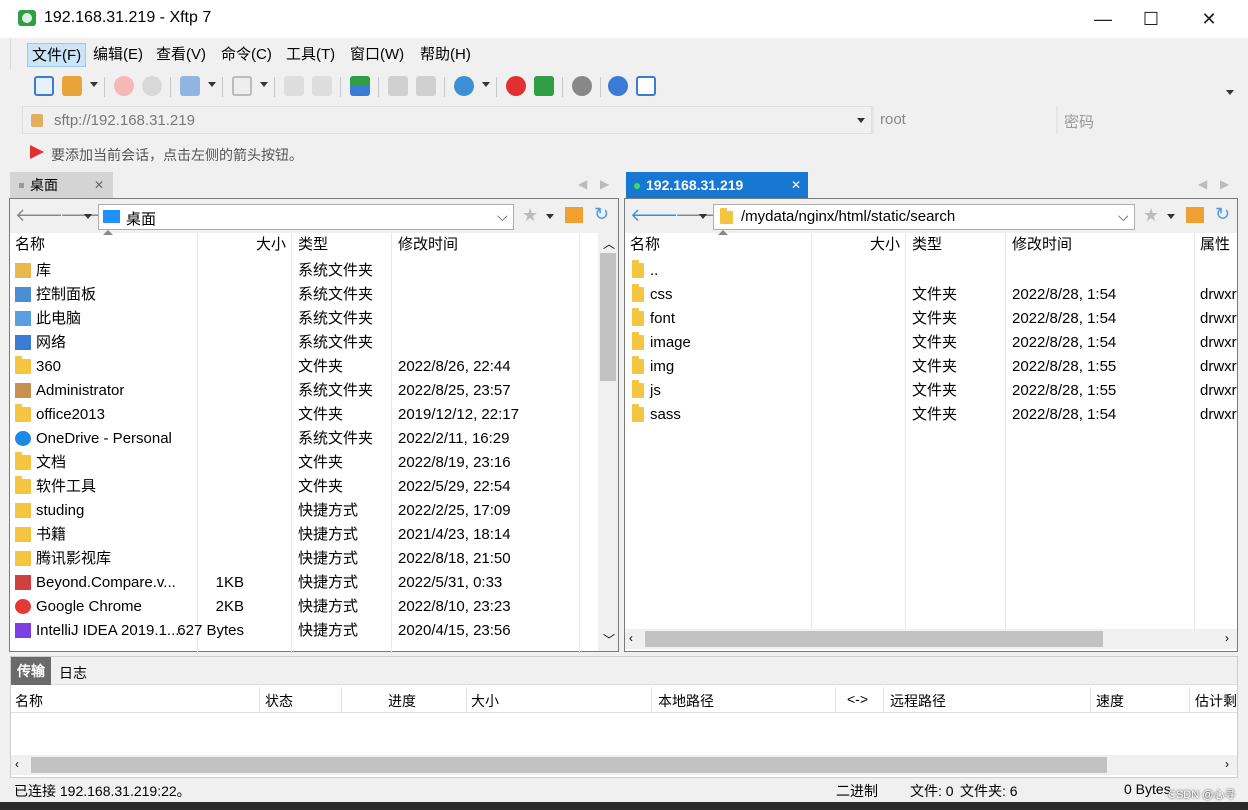 The image size is (1248, 810). I want to click on help-icon, so click(618, 86).